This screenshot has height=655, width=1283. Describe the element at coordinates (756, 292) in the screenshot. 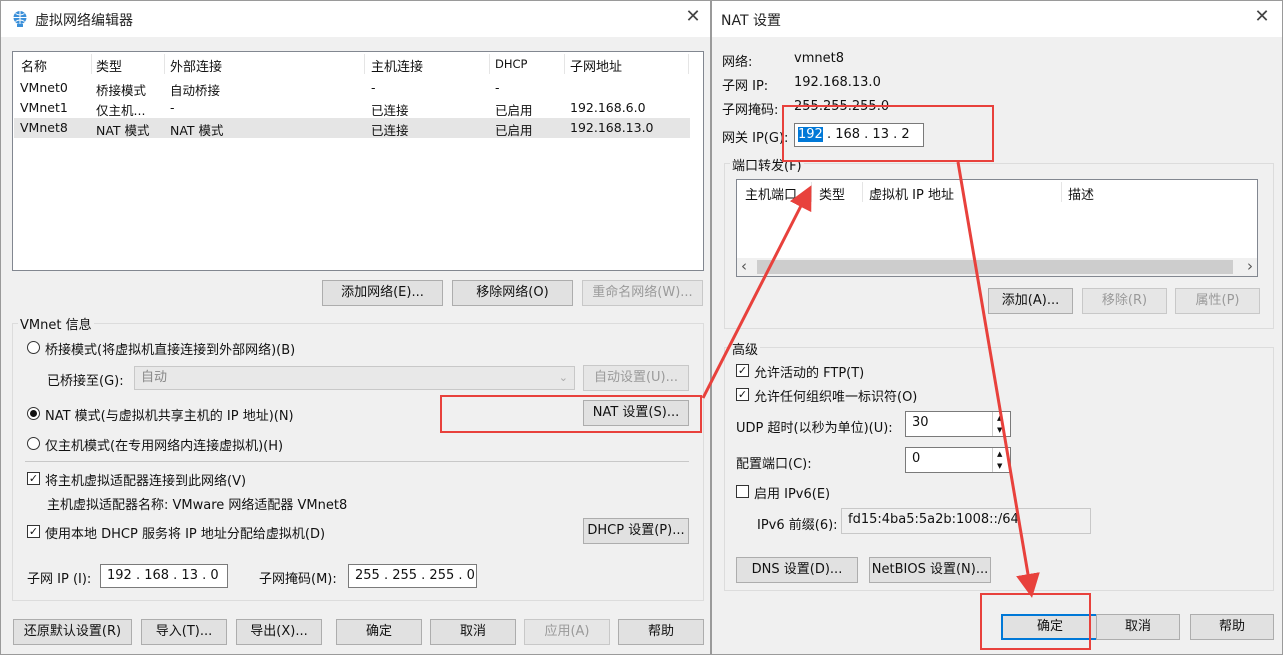

I see `annotation-arrow-to-gateway` at that location.